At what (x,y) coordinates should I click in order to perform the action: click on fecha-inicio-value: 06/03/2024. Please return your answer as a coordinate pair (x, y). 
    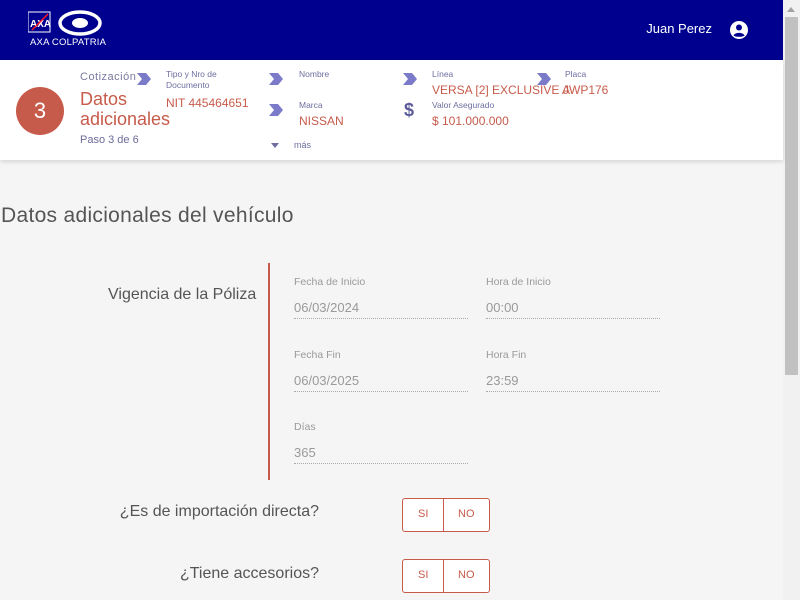
    Looking at the image, I should click on (327, 307).